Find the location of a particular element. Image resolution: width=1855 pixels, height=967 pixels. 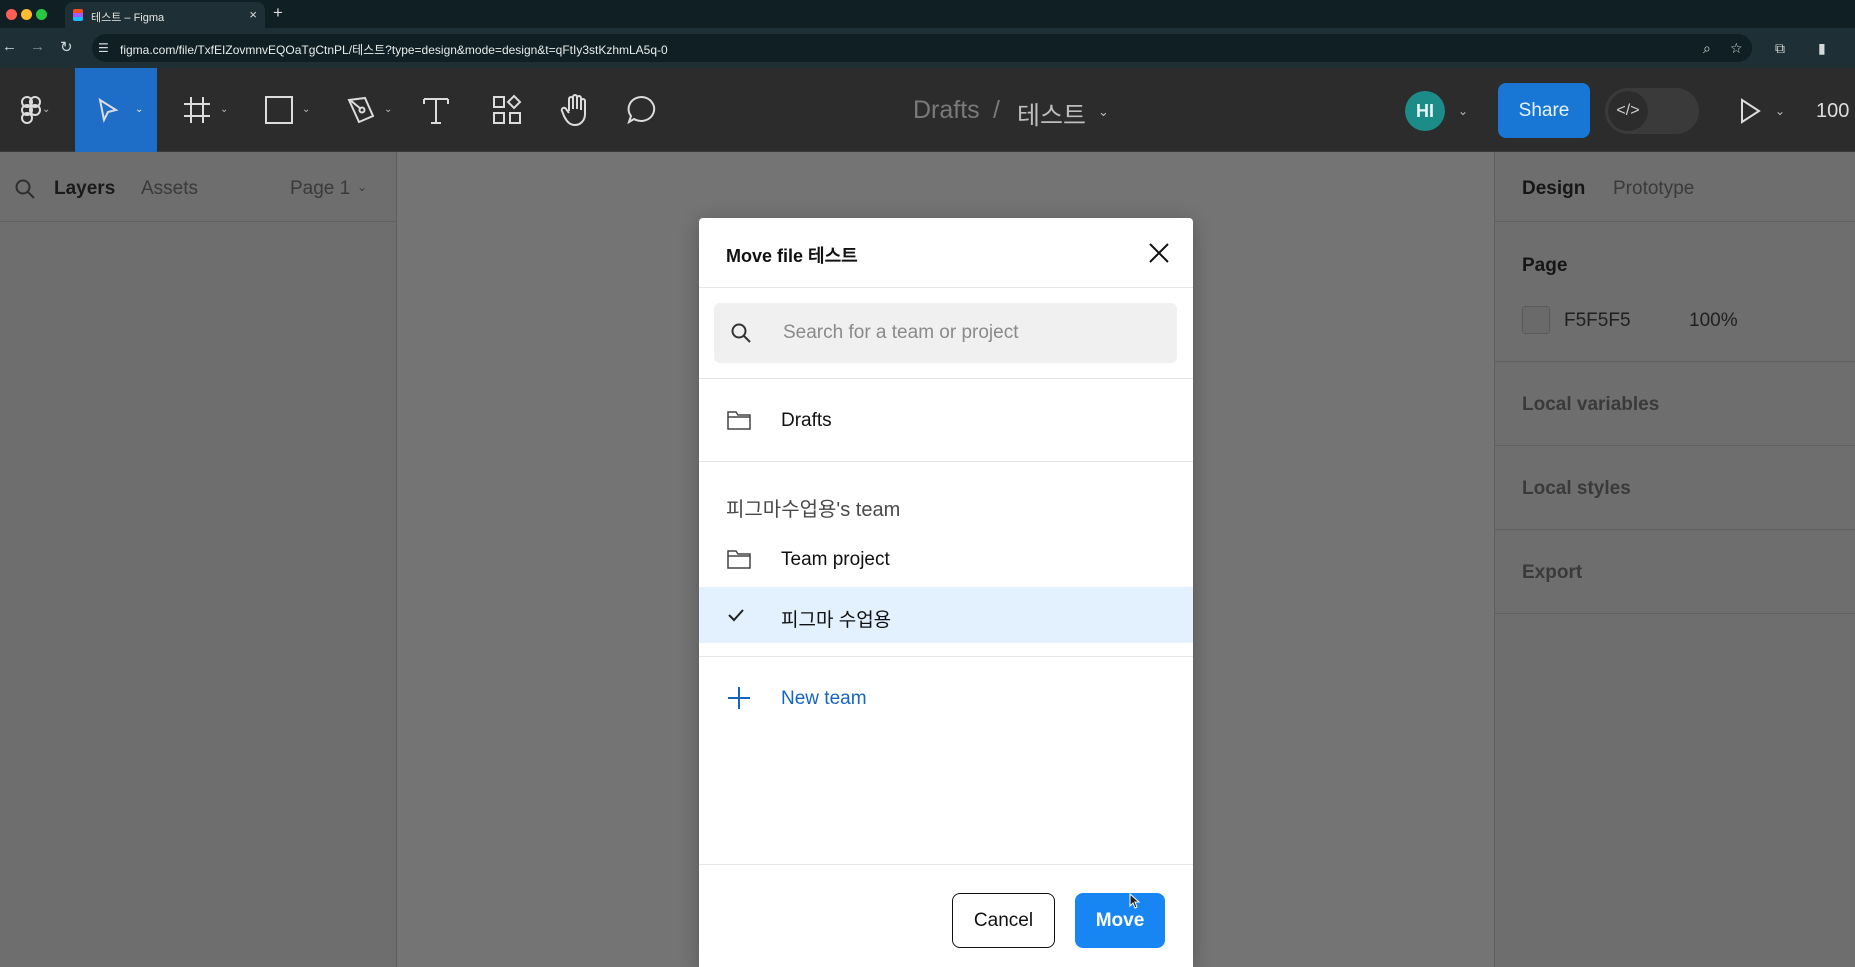

frame-tool-button: ⌄ is located at coordinates (205, 110).